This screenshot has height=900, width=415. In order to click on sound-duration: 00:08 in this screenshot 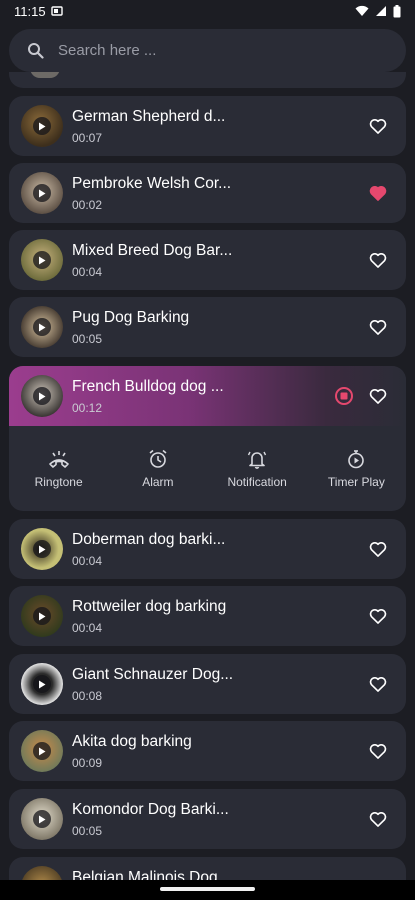, I will do `click(87, 696)`.